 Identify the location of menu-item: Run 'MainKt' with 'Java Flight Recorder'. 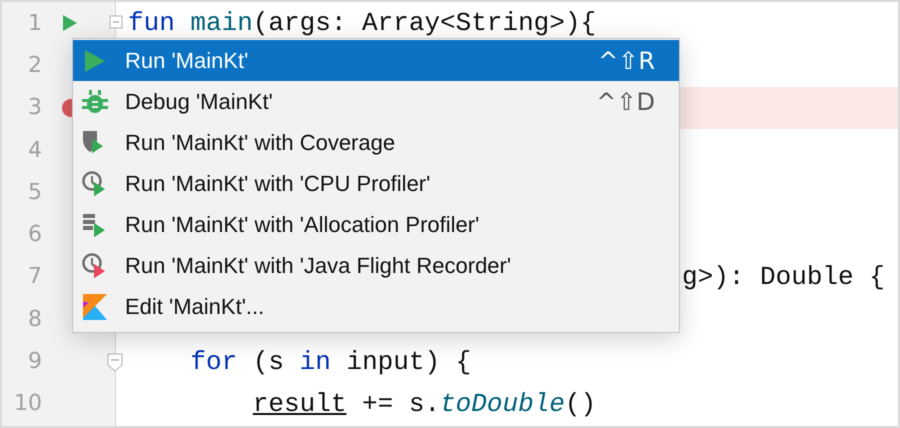
(376, 265).